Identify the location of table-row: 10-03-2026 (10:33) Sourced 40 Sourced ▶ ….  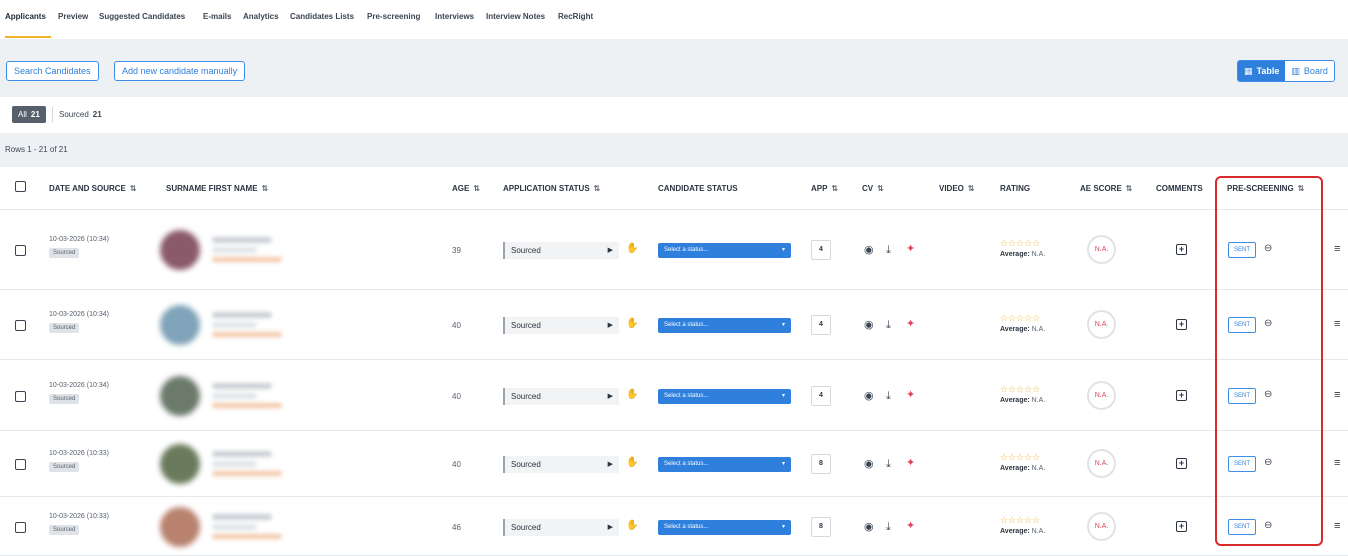
(674, 464).